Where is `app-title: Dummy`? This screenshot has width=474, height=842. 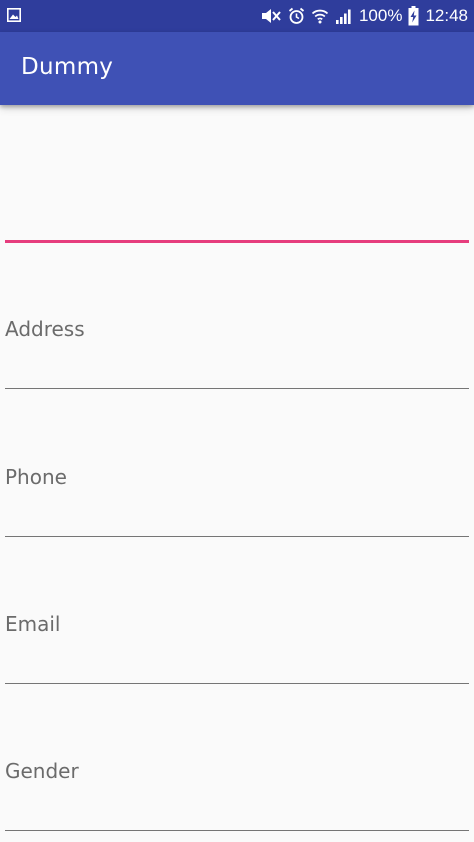 app-title: Dummy is located at coordinates (67, 67).